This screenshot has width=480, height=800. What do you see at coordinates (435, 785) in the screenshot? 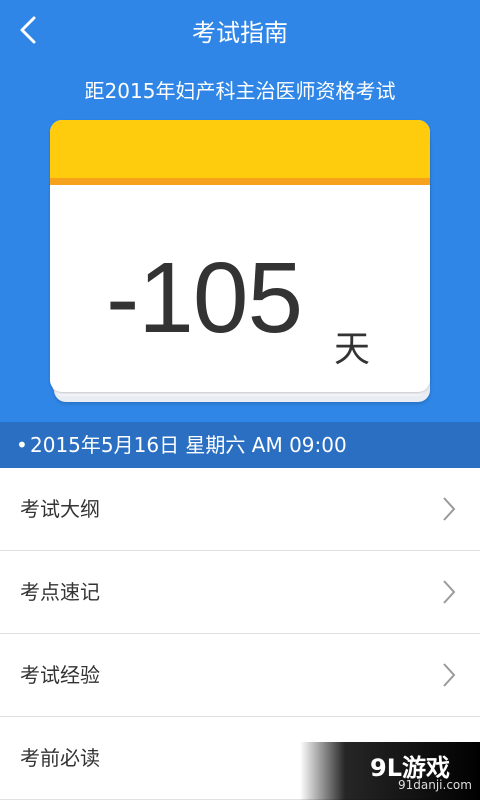
I see `watermark-url: 91danji.com` at bounding box center [435, 785].